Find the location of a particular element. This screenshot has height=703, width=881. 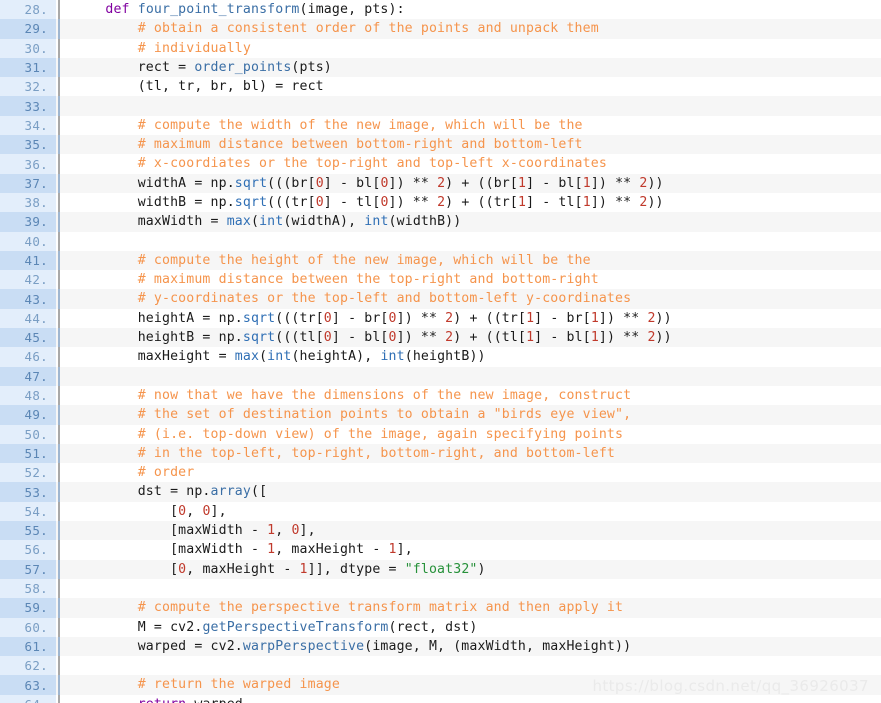

code-text: # individually is located at coordinates (473, 48).